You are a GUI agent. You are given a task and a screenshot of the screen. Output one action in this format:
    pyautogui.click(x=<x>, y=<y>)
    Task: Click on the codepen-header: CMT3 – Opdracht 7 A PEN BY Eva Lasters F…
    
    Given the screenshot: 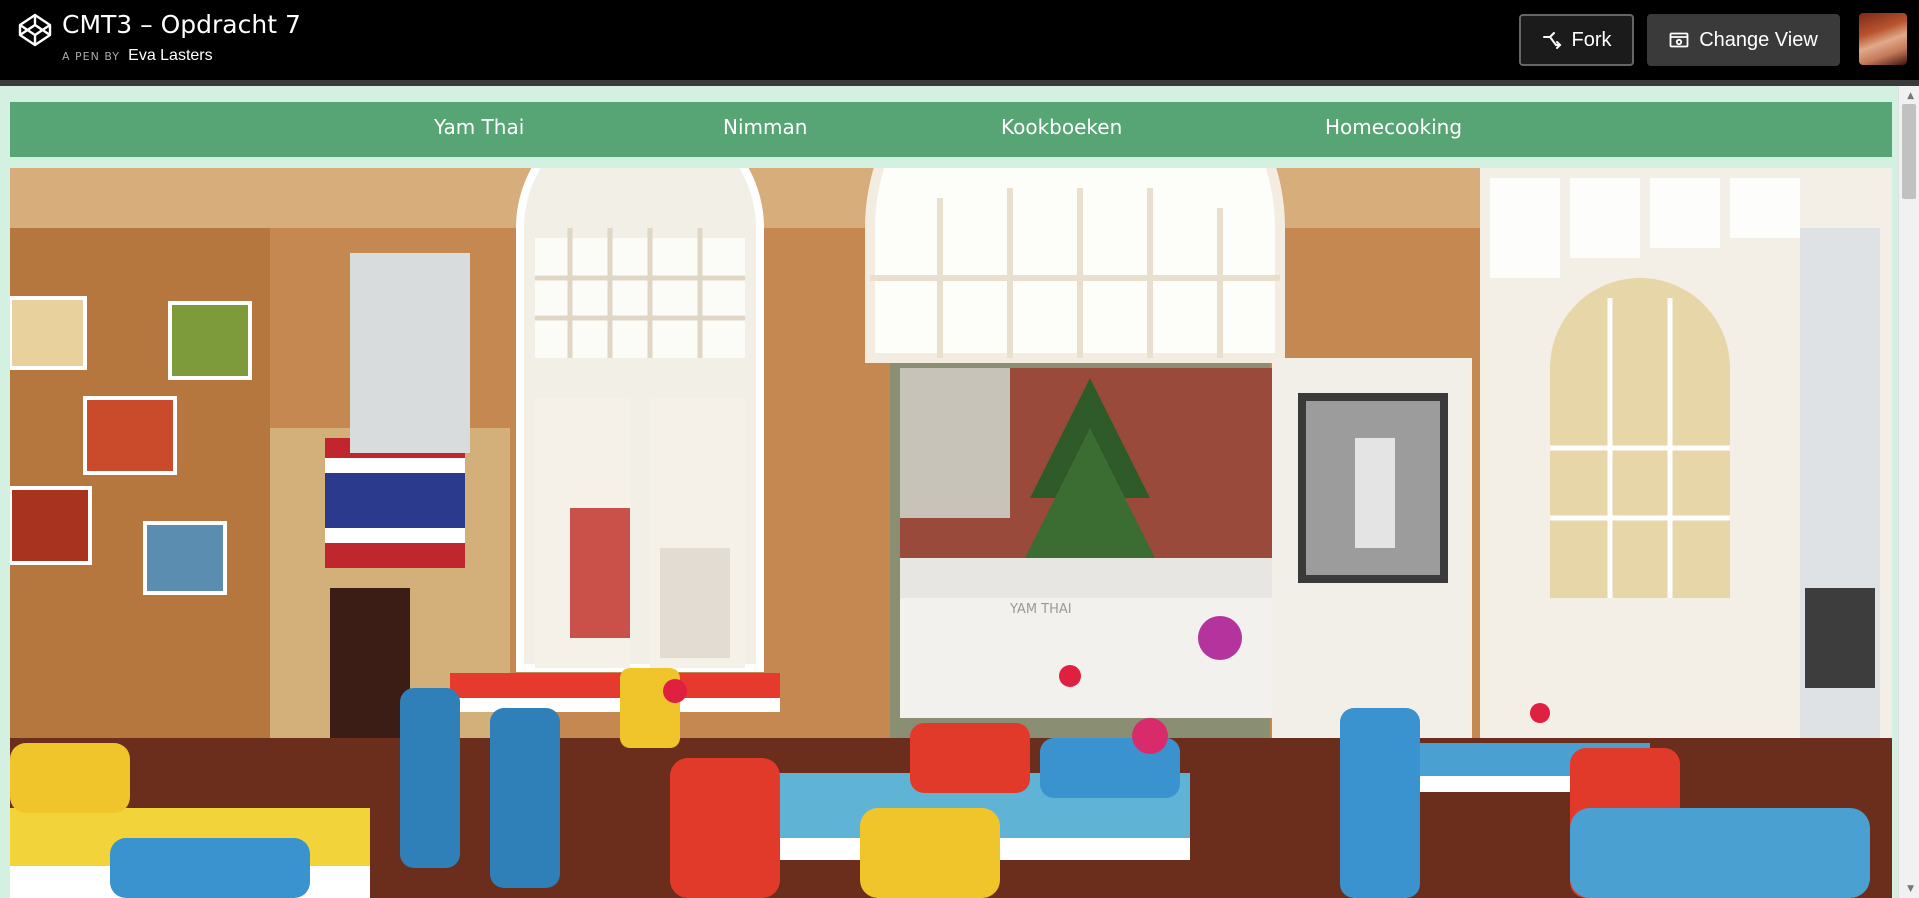 What is the action you would take?
    pyautogui.click(x=959, y=40)
    